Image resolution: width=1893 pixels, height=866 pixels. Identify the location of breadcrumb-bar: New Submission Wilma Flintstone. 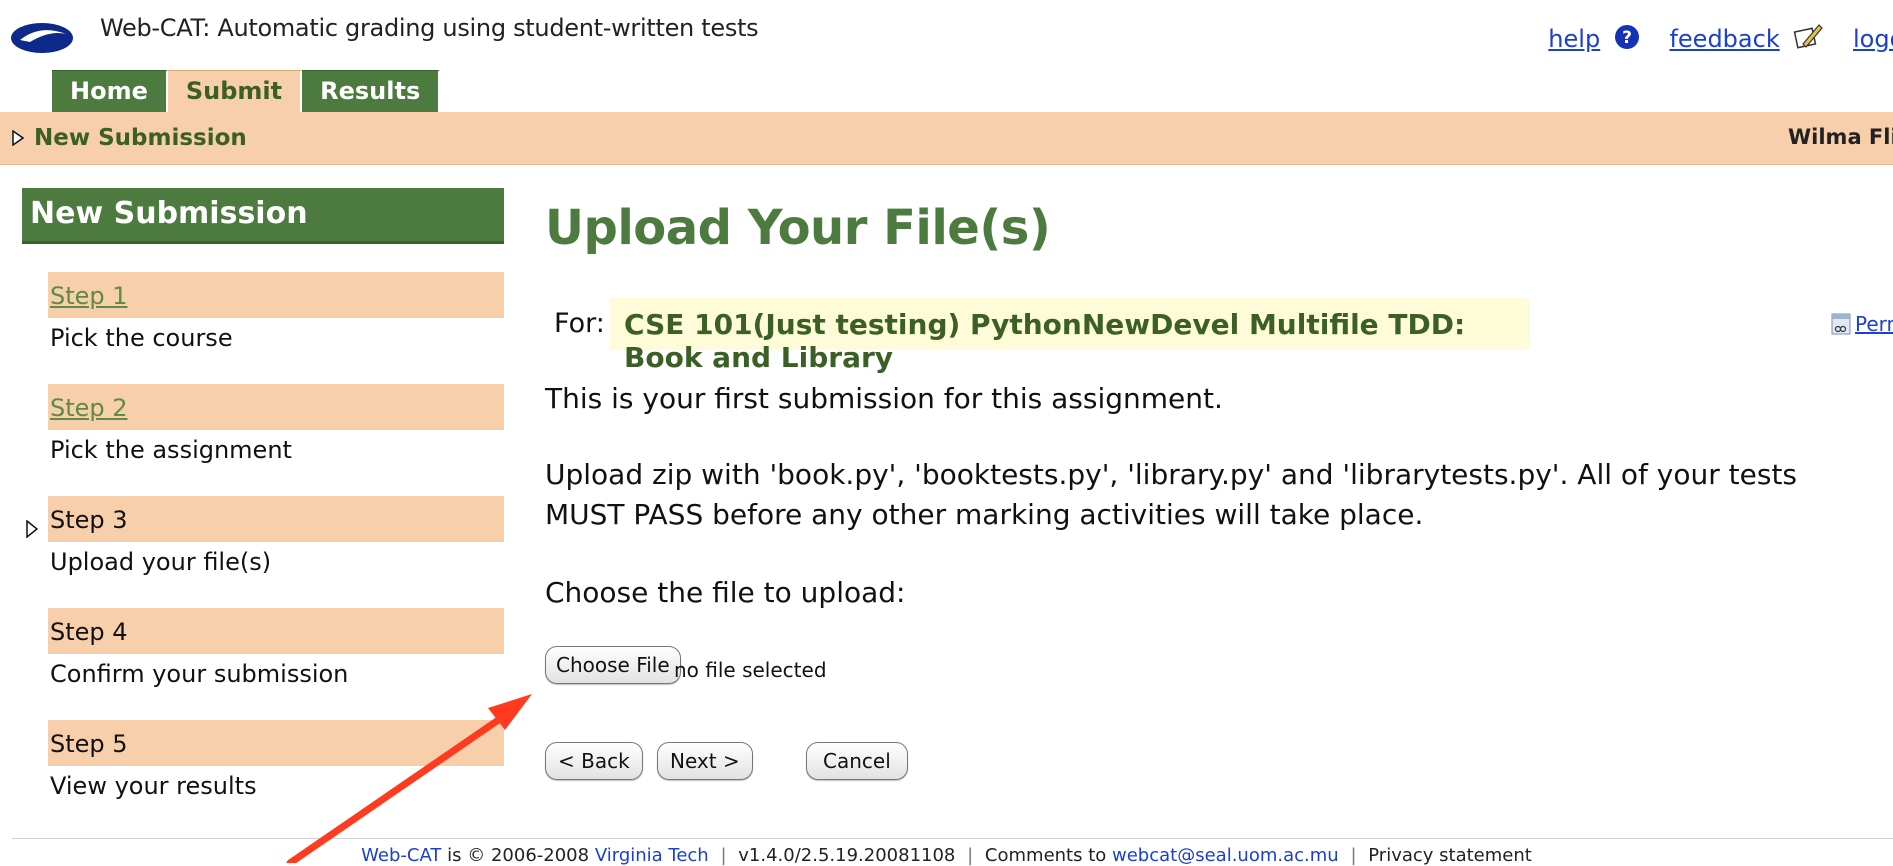
(946, 138).